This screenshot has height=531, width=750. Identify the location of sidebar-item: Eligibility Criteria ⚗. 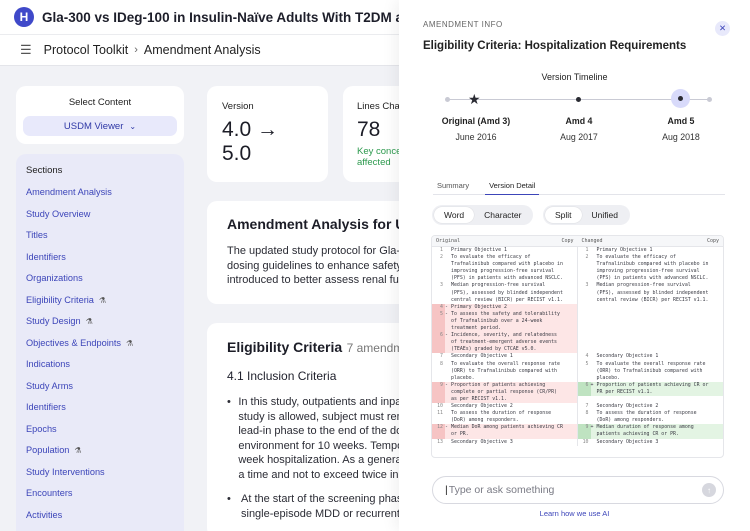
(105, 301).